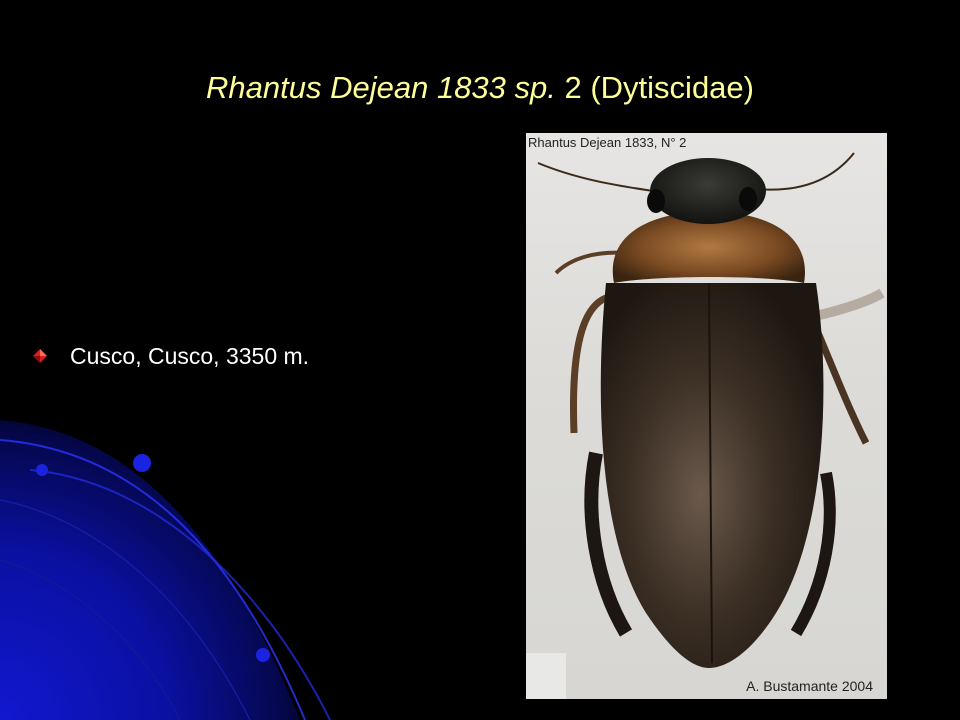 The height and width of the screenshot is (720, 960). Describe the element at coordinates (654, 87) in the screenshot. I see `title-plain-part: 2 (Dytiscidae)` at that location.